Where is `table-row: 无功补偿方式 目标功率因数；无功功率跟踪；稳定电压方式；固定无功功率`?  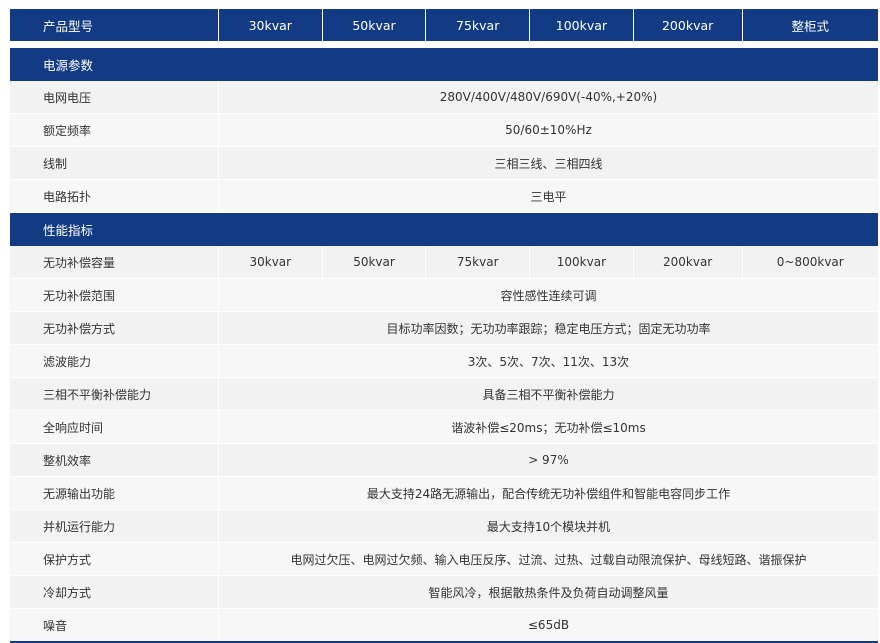
table-row: 无功补偿方式 目标功率因数；无功功率跟踪；稳定电压方式；固定无功功率 is located at coordinates (444, 328).